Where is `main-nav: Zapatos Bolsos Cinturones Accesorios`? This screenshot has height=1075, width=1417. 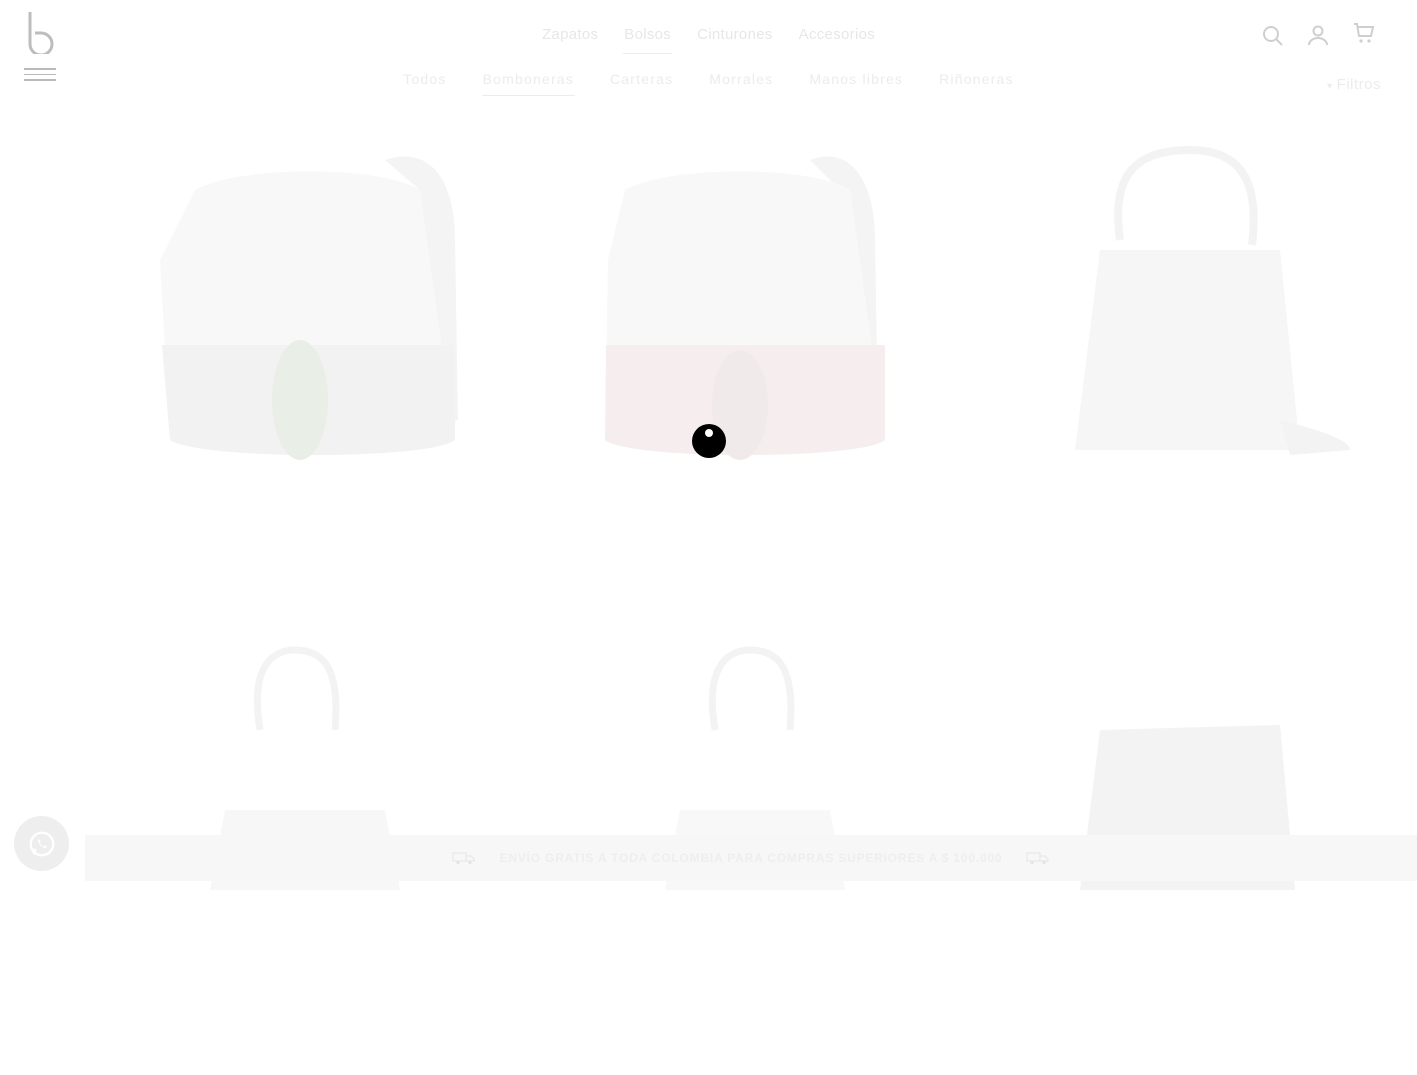 main-nav: Zapatos Bolsos Cinturones Accesorios is located at coordinates (708, 39).